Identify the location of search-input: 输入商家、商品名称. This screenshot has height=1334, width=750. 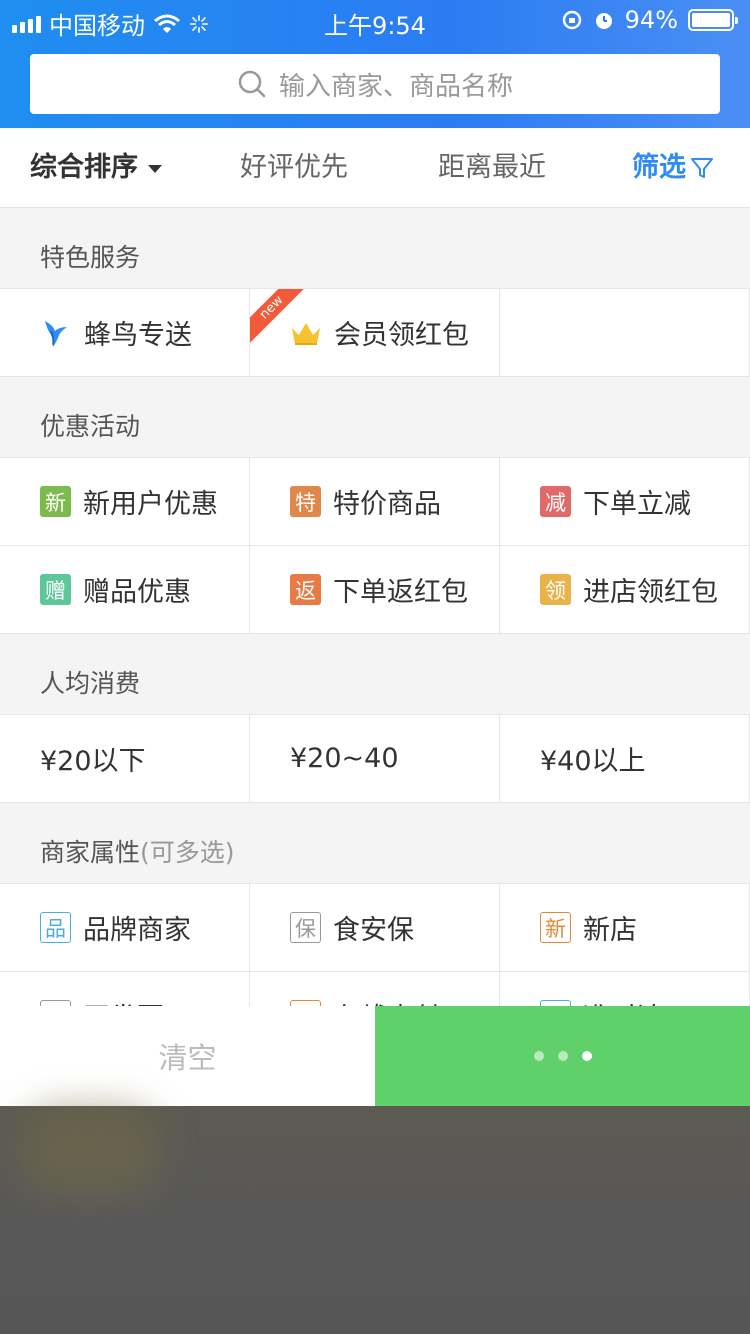
(375, 84).